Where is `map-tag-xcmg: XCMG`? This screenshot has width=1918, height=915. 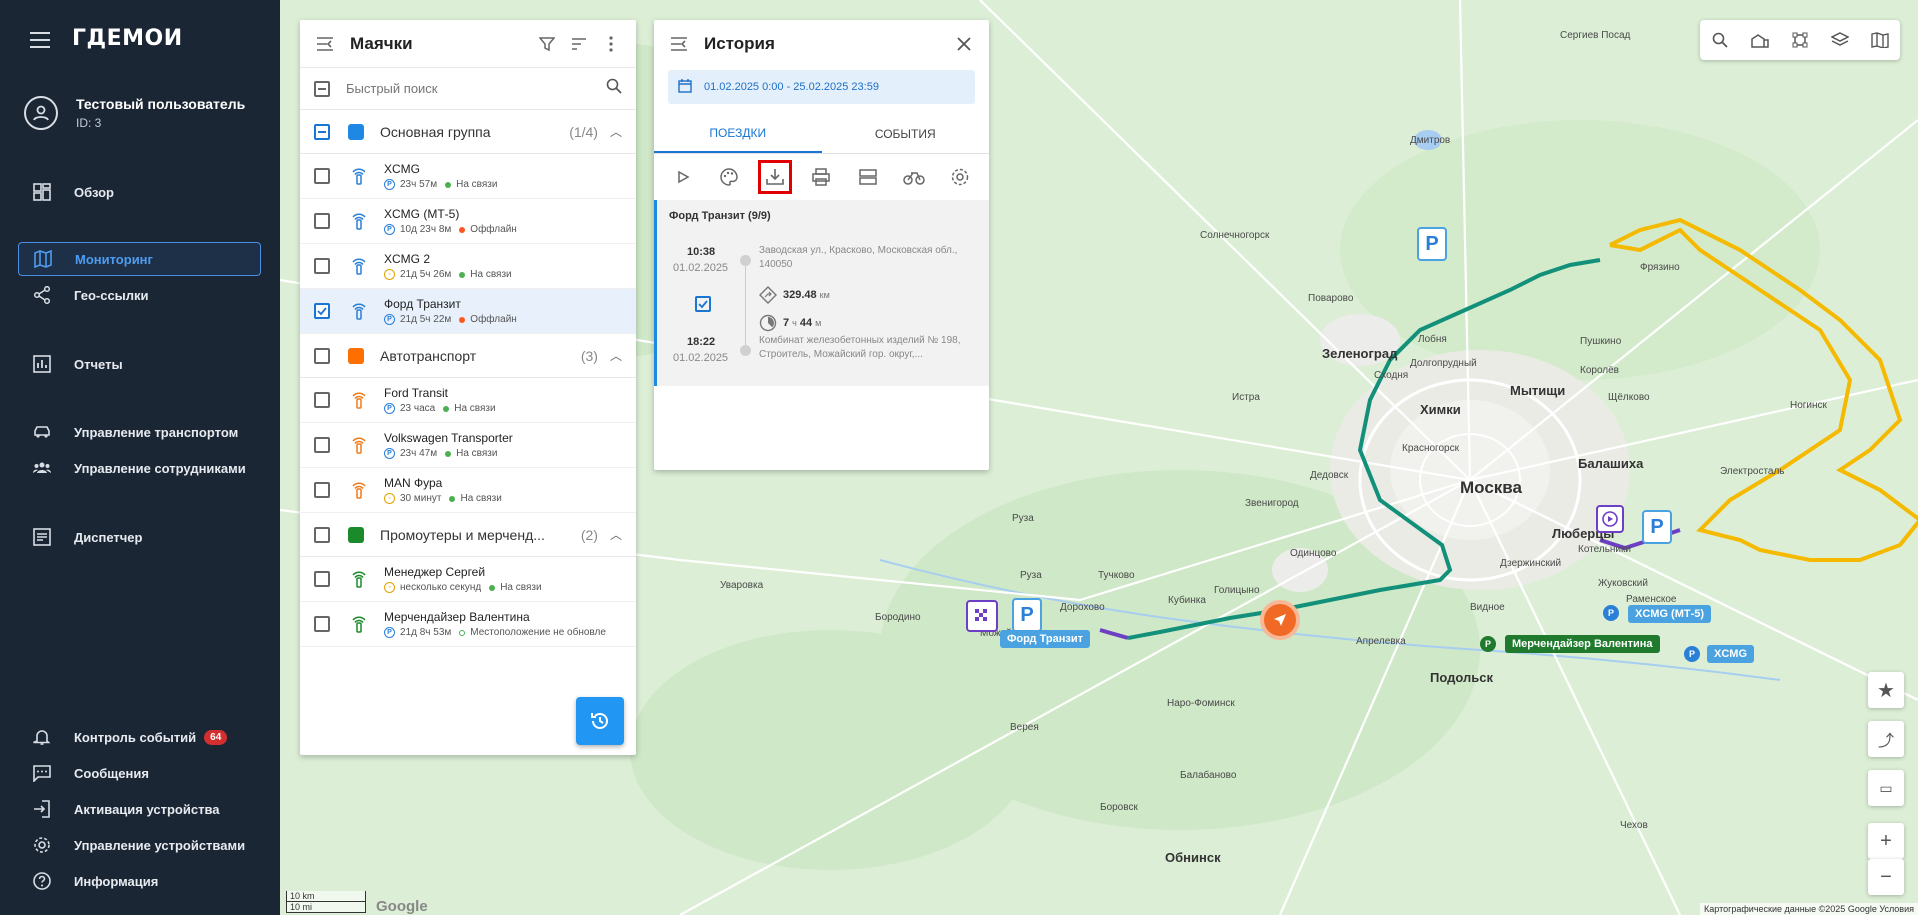
map-tag-xcmg: XCMG is located at coordinates (1730, 654).